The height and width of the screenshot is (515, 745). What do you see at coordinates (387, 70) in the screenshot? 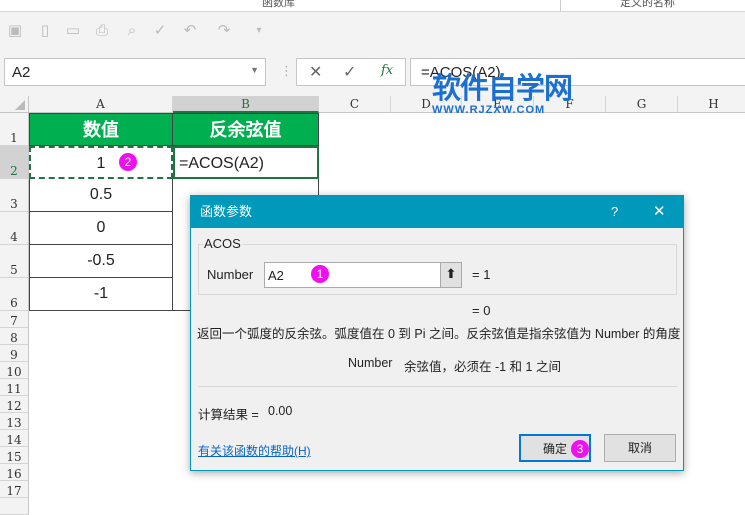
I see `insert-function-icon: fx` at bounding box center [387, 70].